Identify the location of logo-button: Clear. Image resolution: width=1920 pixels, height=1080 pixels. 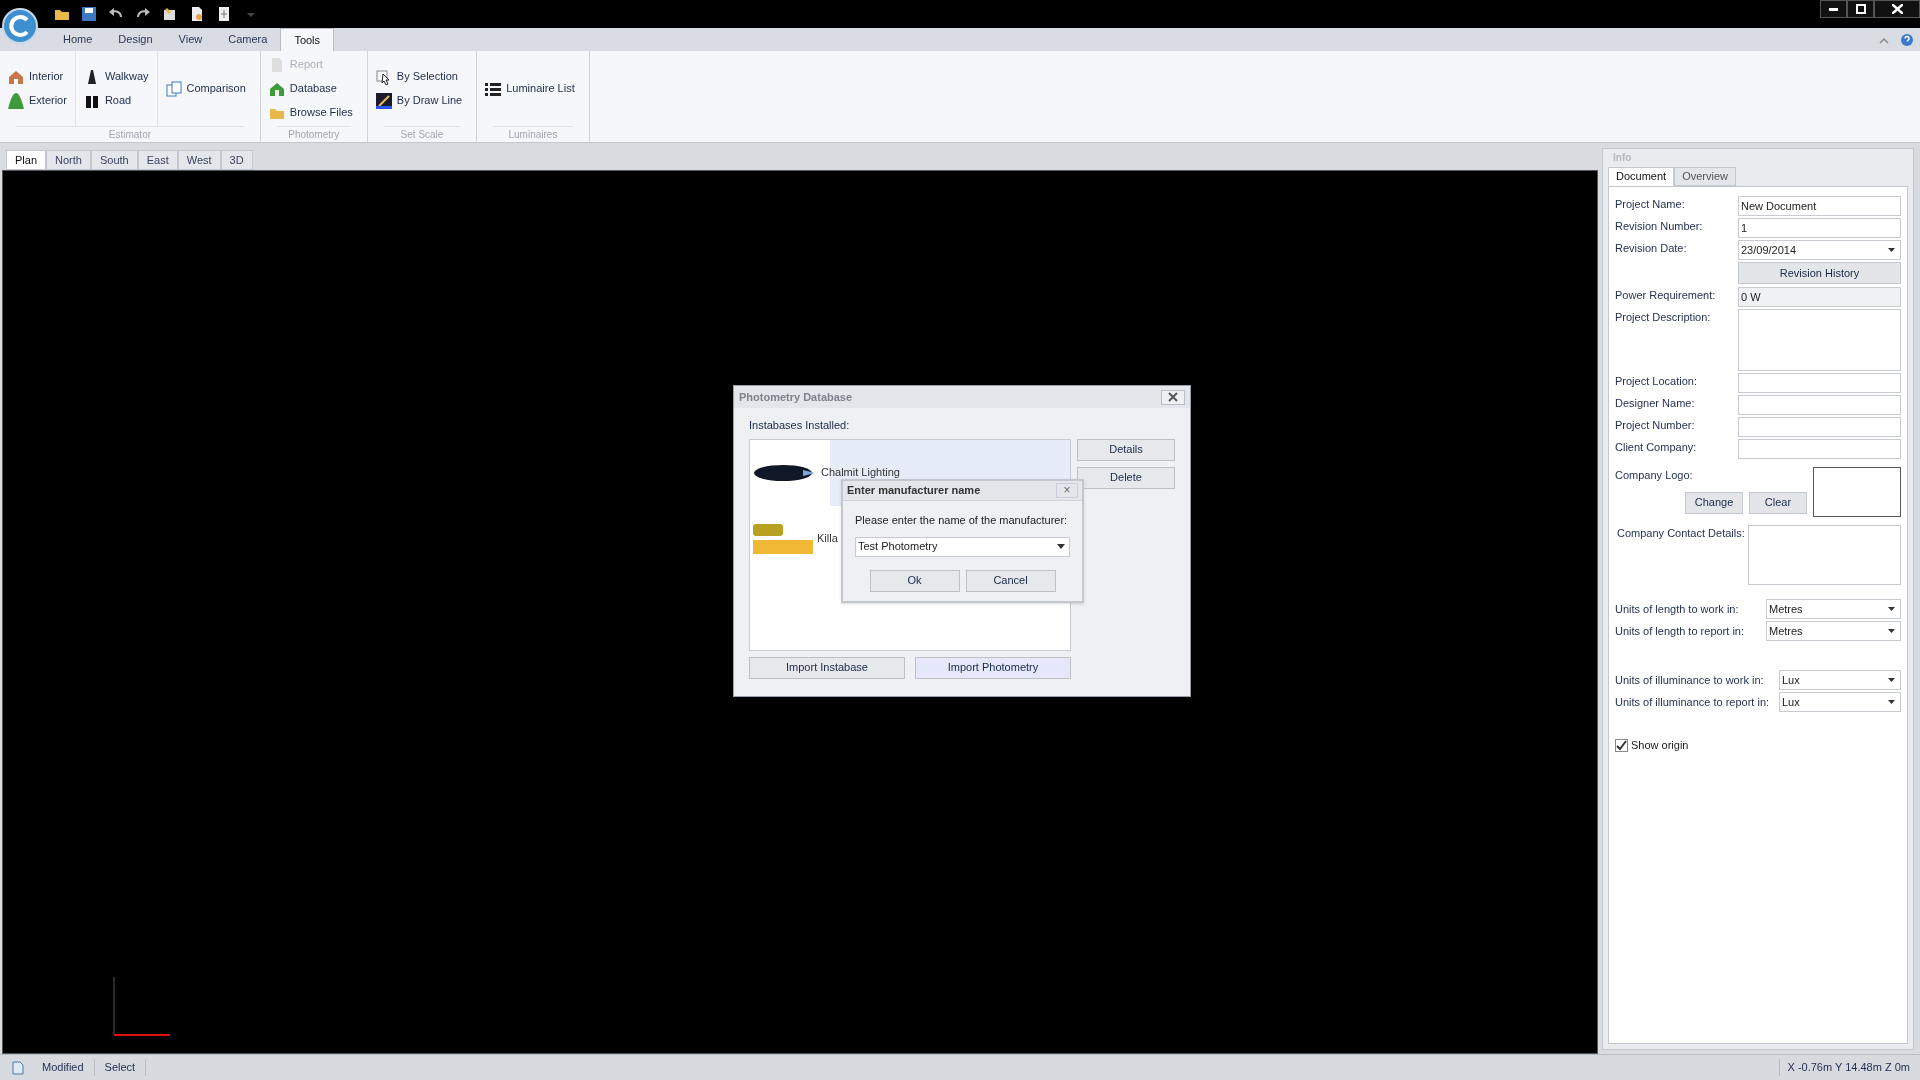
(1778, 502).